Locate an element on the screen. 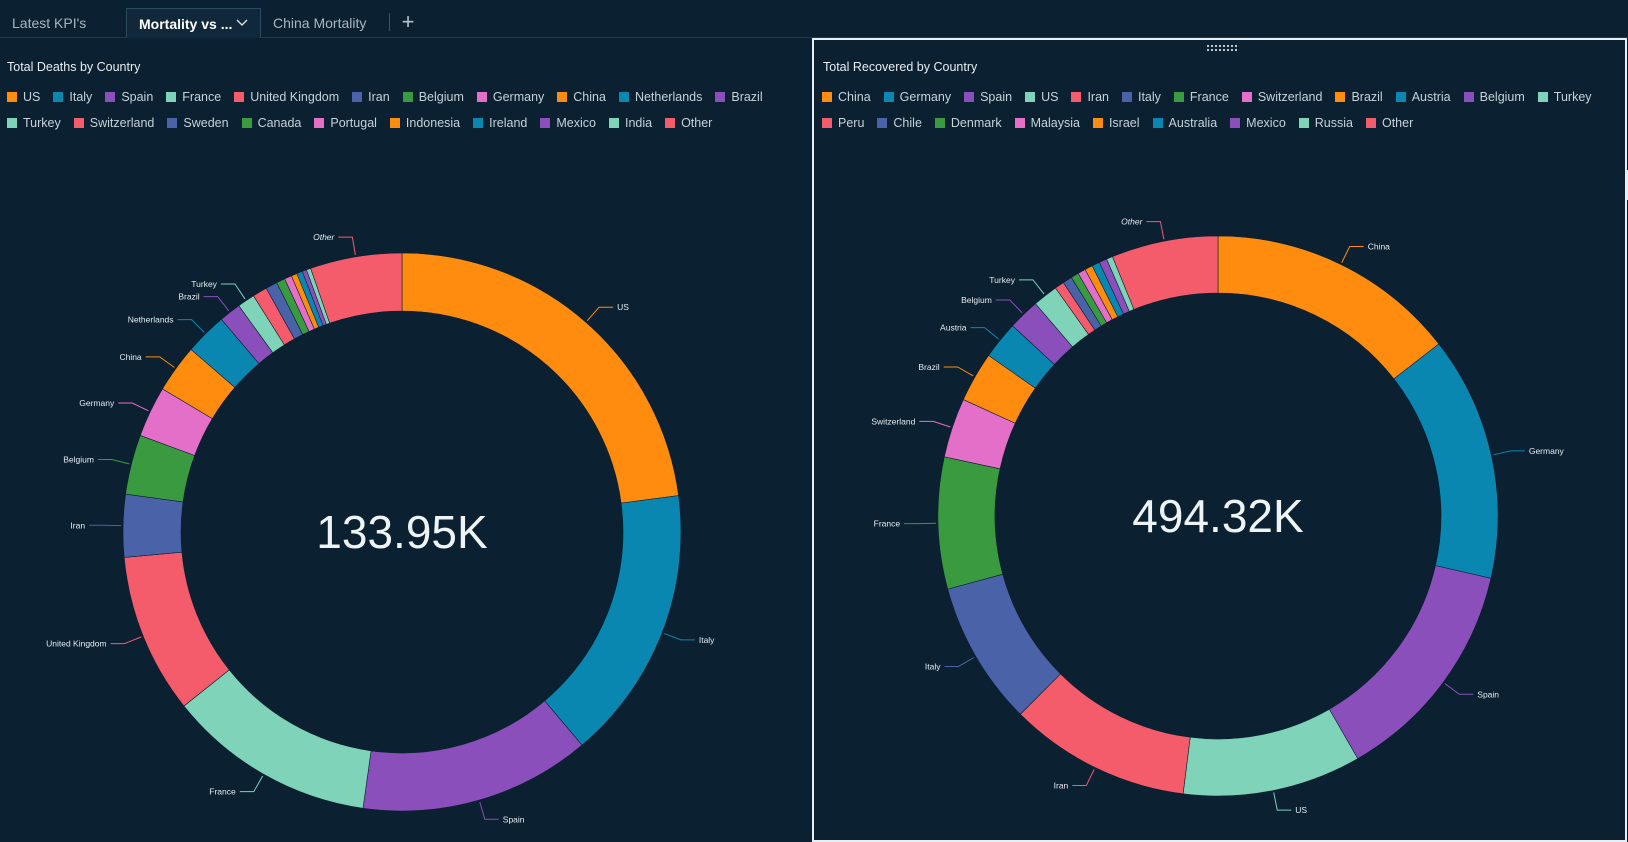 This screenshot has height=842, width=1628. donut-total-value: 133.95K is located at coordinates (402, 532).